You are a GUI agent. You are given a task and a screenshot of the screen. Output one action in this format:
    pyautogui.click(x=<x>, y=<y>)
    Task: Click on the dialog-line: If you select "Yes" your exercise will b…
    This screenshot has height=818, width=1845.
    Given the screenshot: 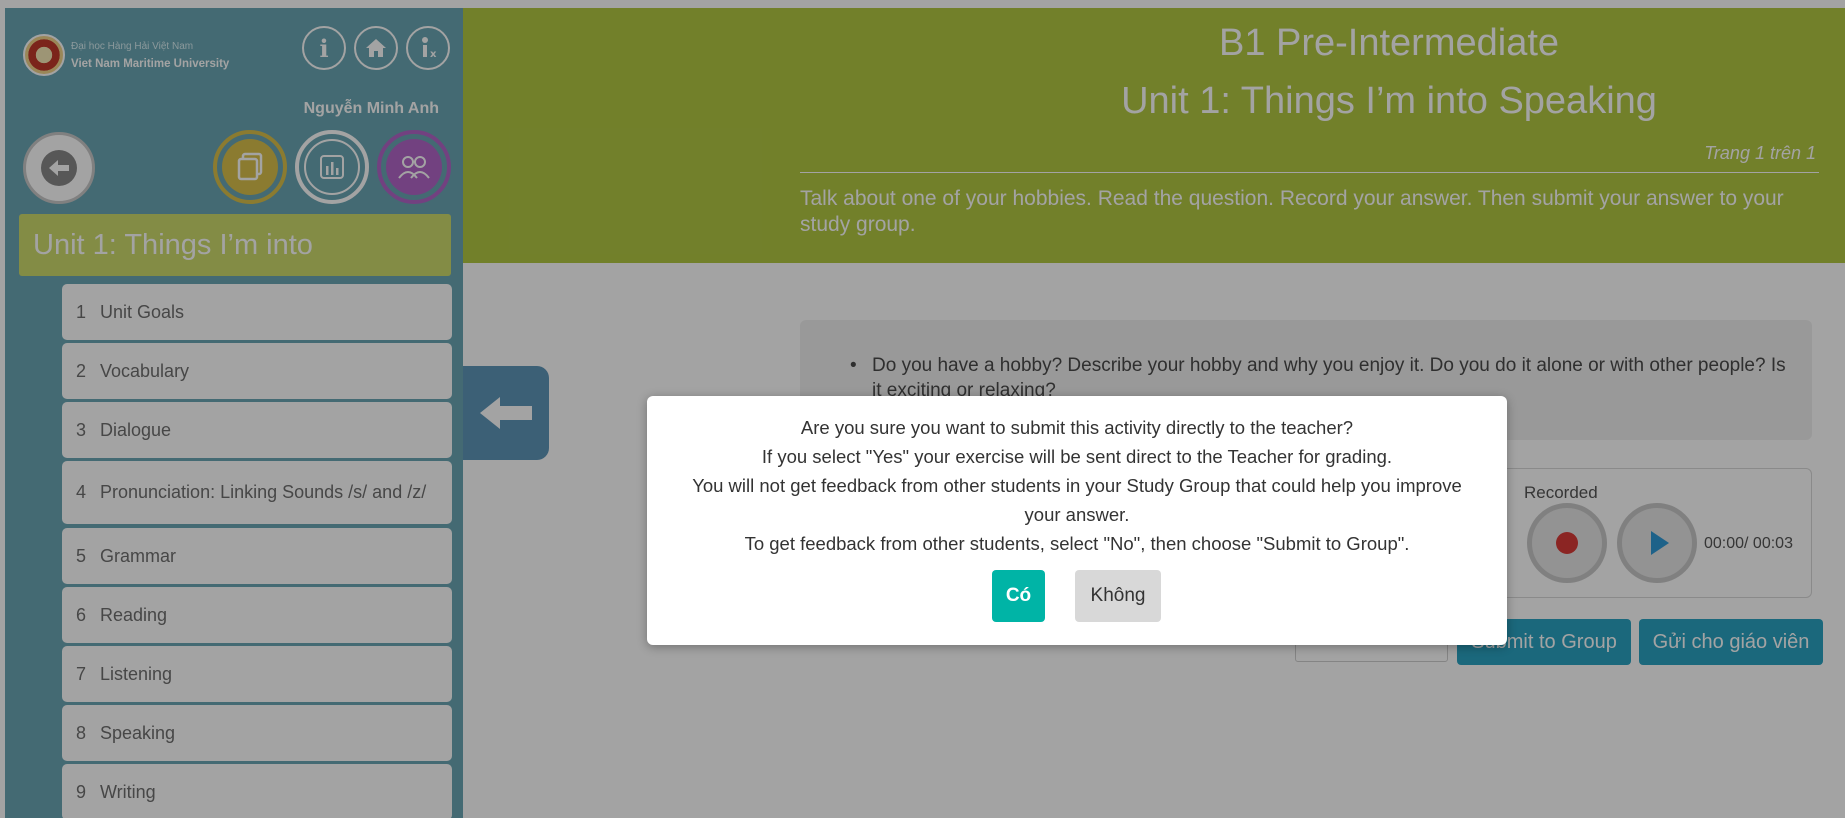 What is the action you would take?
    pyautogui.click(x=1077, y=456)
    